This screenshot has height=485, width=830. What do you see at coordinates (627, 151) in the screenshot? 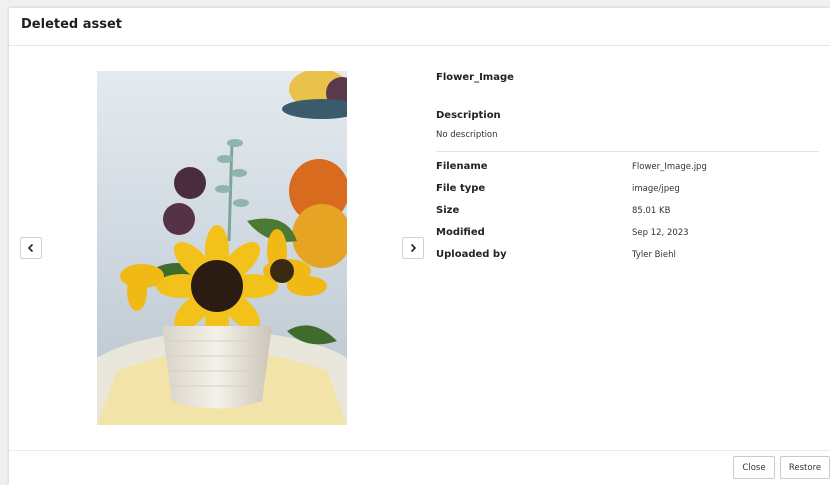
I see `details-divider` at bounding box center [627, 151].